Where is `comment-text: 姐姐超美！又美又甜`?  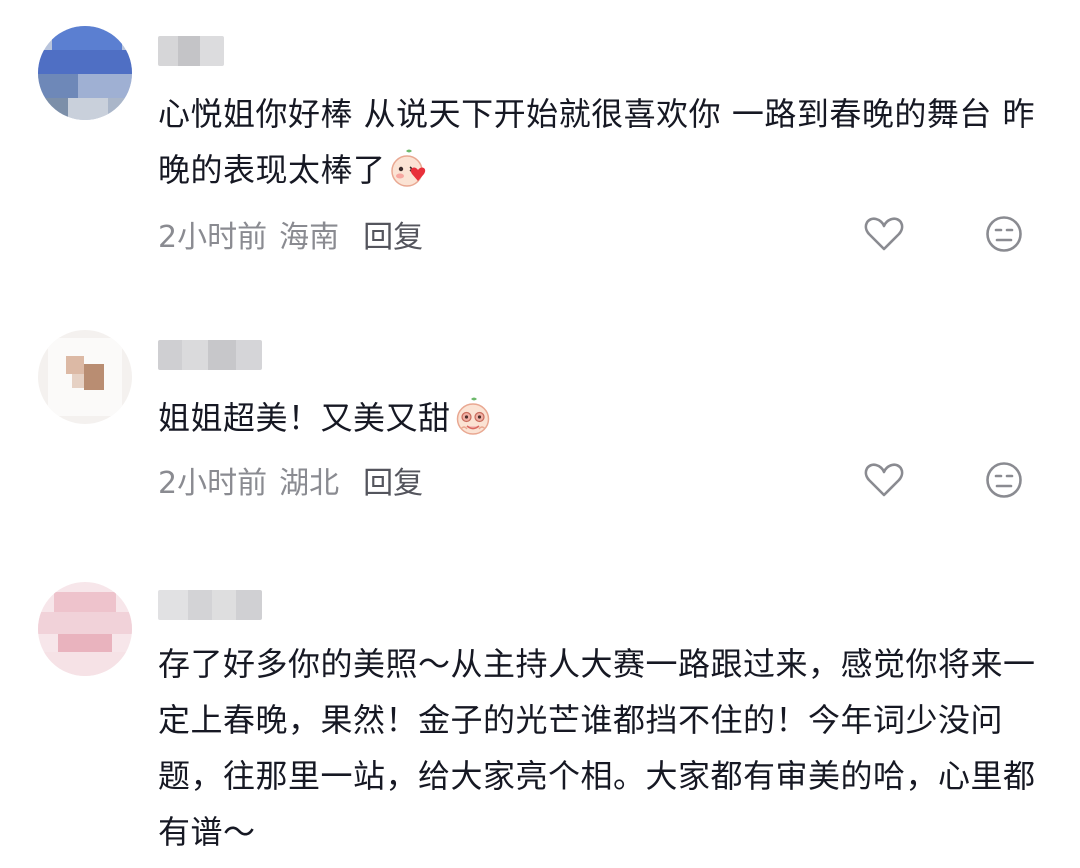
comment-text: 姐姐超美！又美又甜 is located at coordinates (603, 421).